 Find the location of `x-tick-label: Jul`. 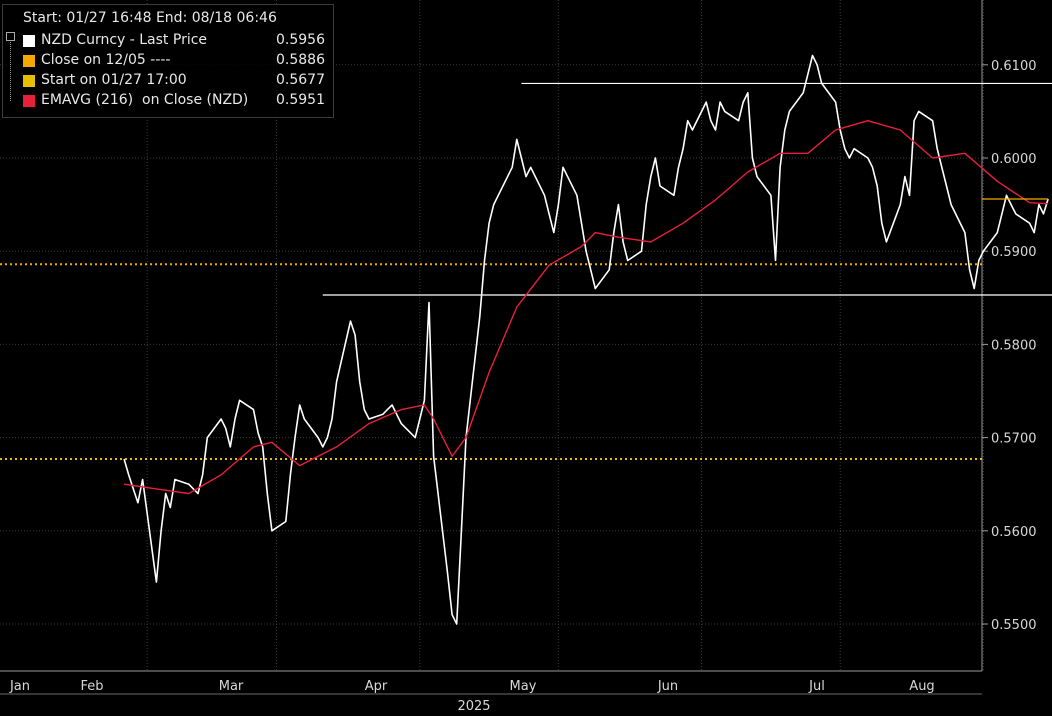

x-tick-label: Jul is located at coordinates (816, 686).